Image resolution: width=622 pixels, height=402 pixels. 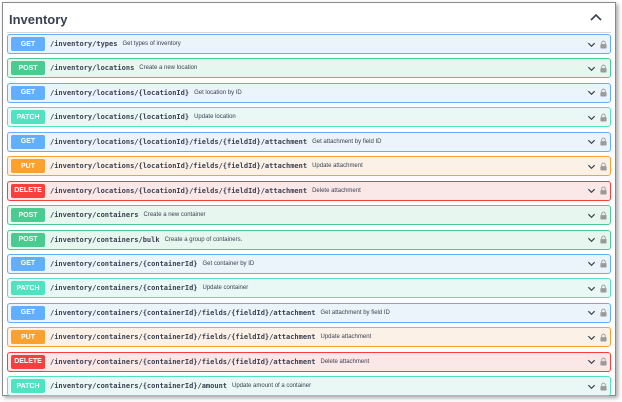 What do you see at coordinates (309, 18) in the screenshot?
I see `section-header: Inventory` at bounding box center [309, 18].